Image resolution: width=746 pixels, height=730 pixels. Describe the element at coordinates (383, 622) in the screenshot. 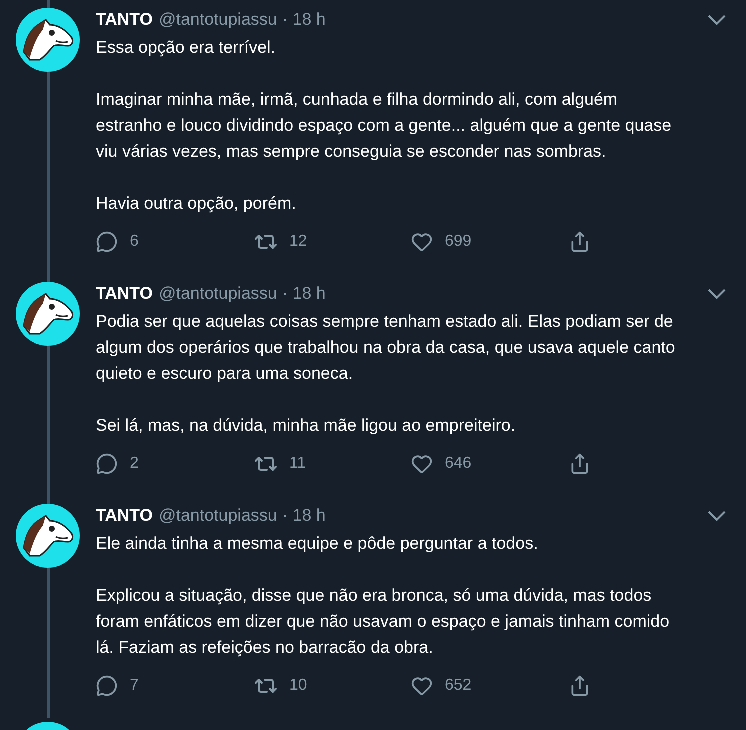

I see `tweet-text: Explicou a situação, disse que não era bronca, só uma dúvida, mas todos foram enfáticos em dizer que não usavam o espaço e jamais tinham comido lá. Faziam as refeições no barracão da obra.` at that location.